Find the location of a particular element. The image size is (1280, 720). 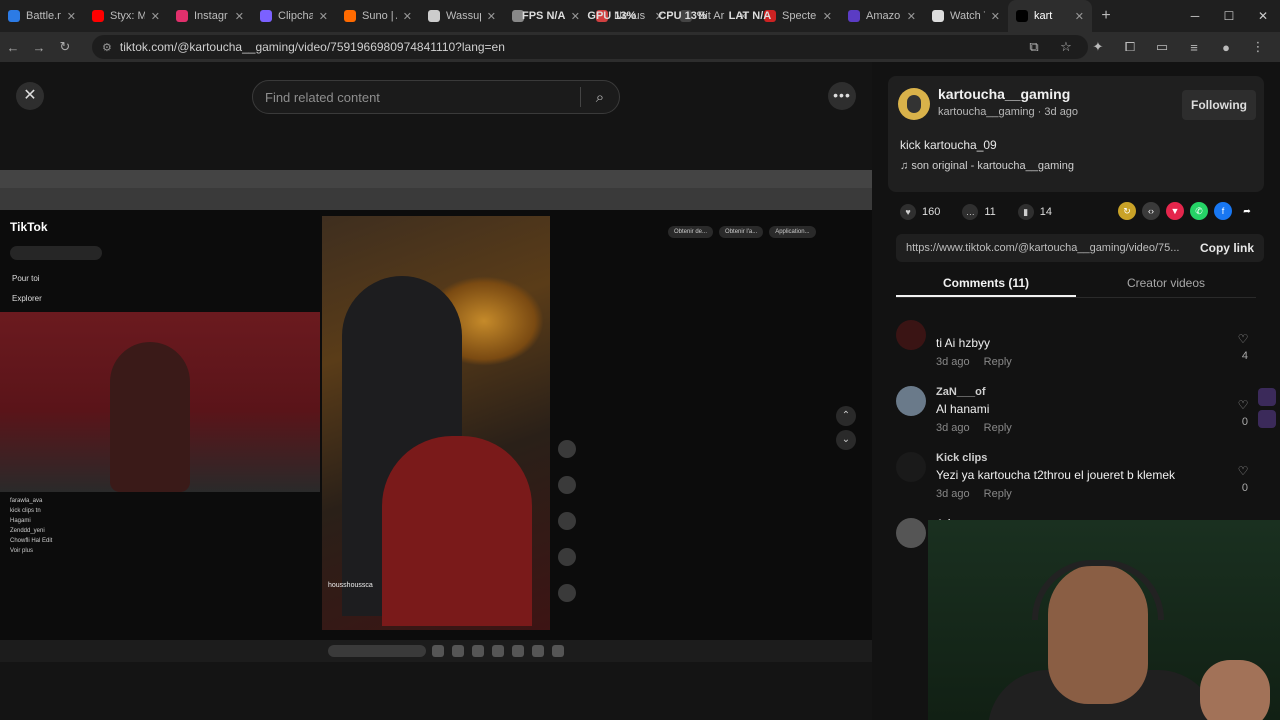

tab-title: Watch T is located at coordinates (967, 16).